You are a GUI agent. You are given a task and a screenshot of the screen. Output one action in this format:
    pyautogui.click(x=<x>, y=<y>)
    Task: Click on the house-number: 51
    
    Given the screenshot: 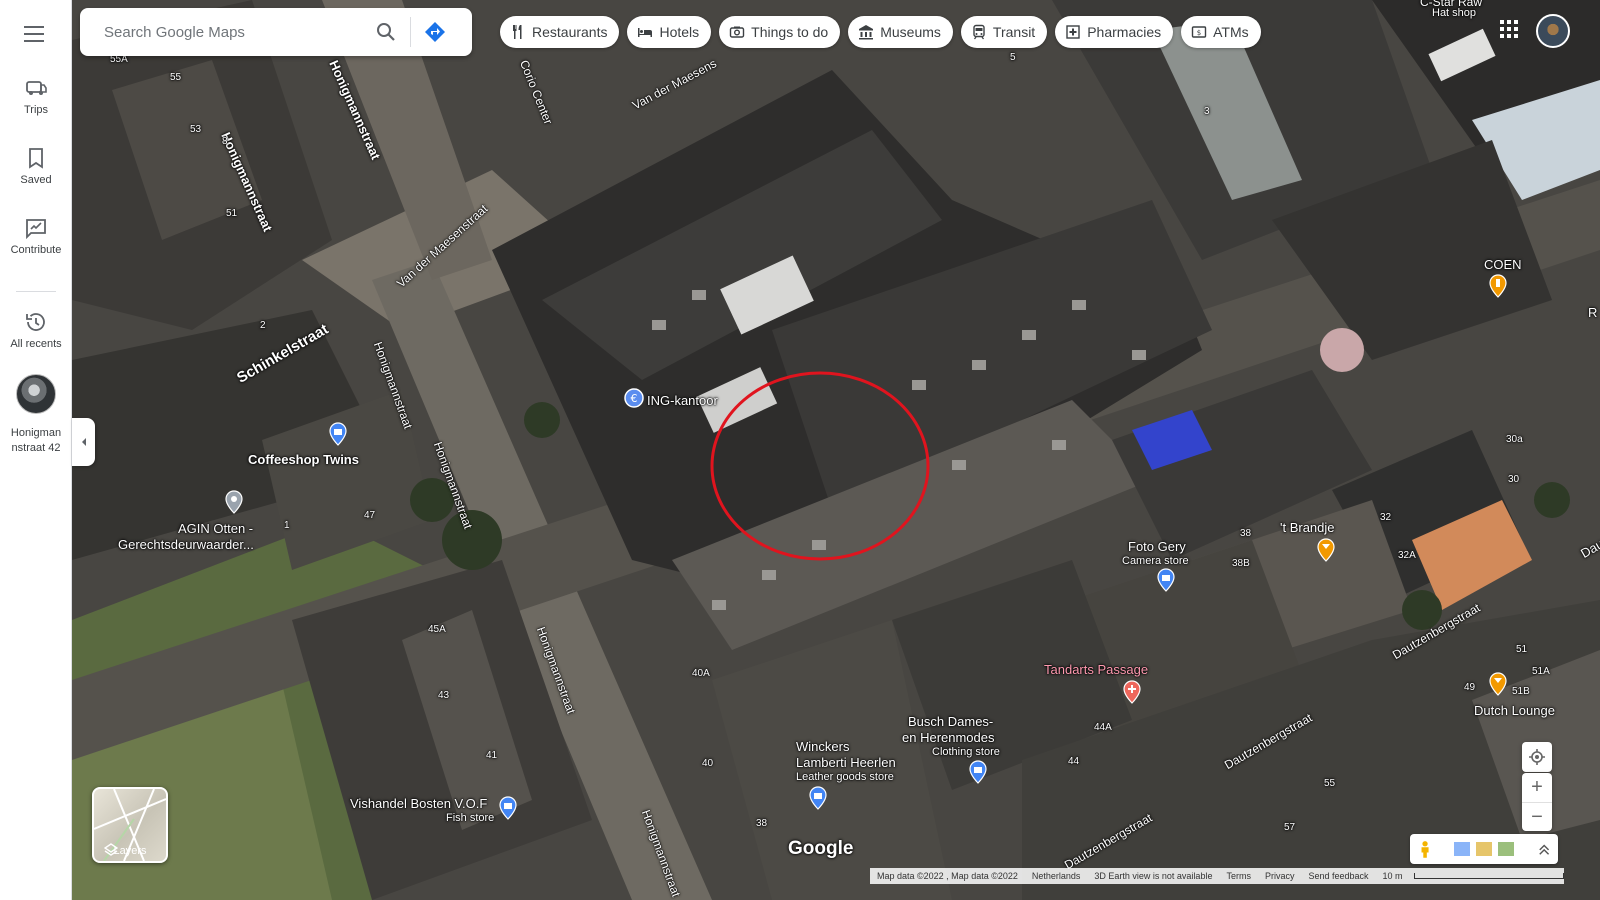 What is the action you would take?
    pyautogui.click(x=232, y=213)
    